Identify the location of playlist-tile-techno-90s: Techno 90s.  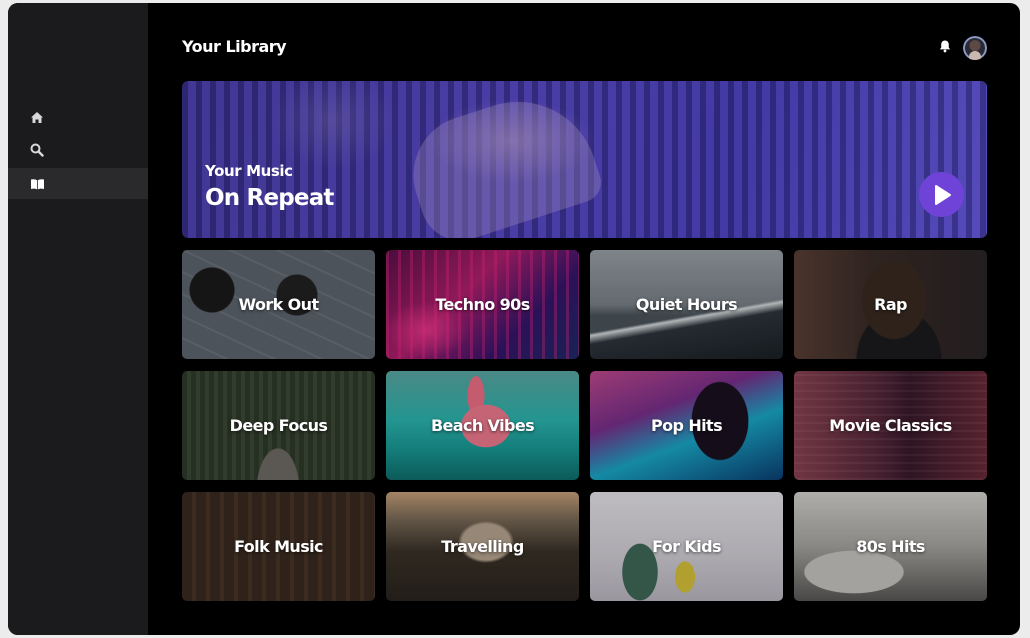
(482, 304).